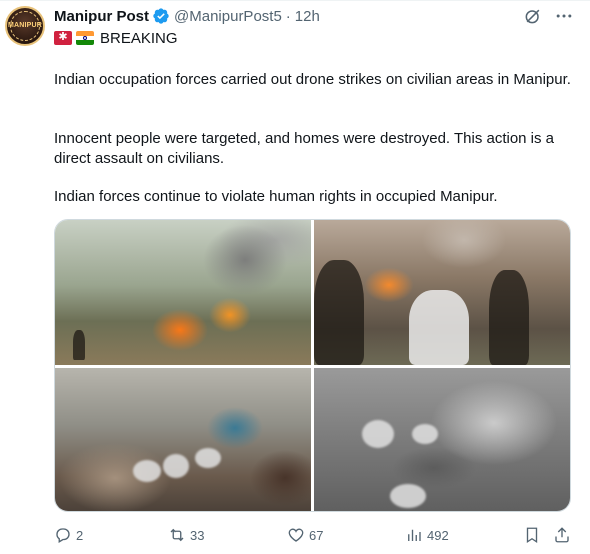 The height and width of the screenshot is (554, 590). I want to click on author-handle: @ManipurPost5, so click(228, 16).